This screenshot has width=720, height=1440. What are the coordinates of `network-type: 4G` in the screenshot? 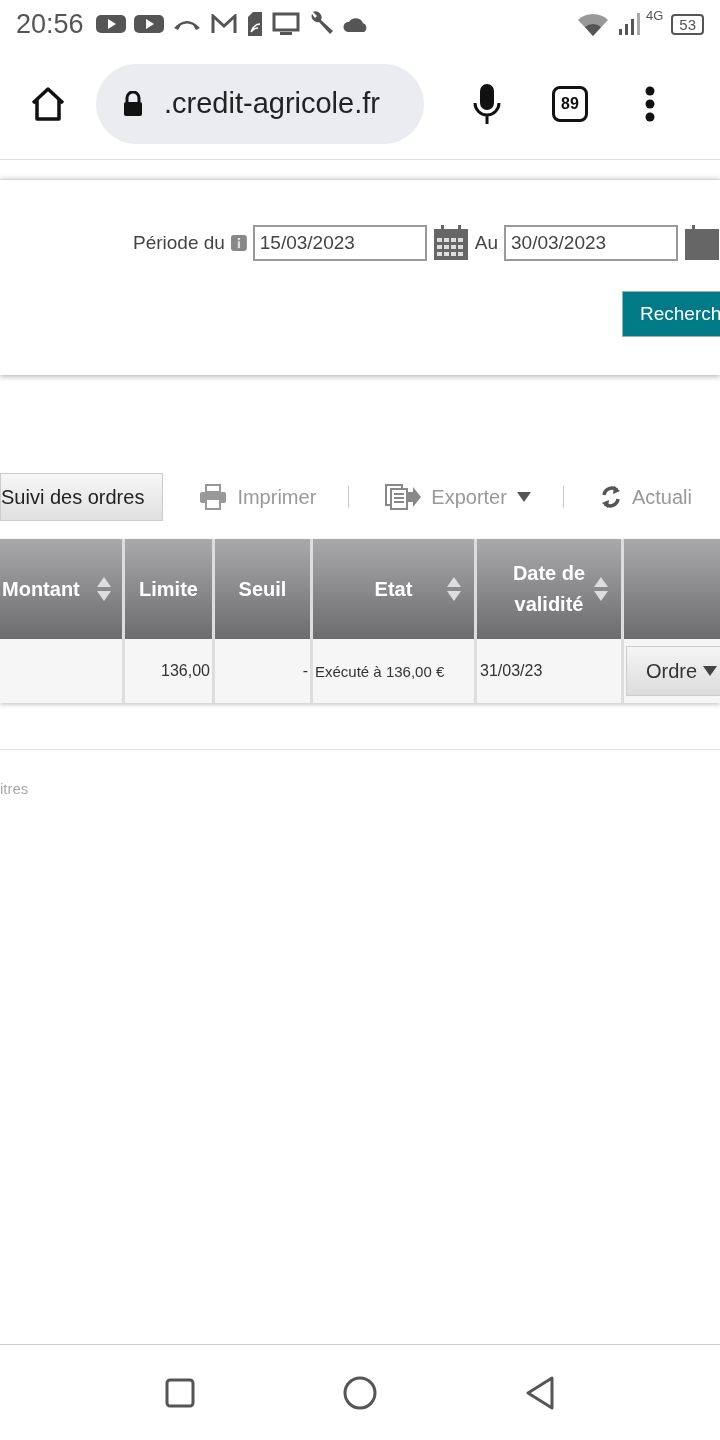 It's located at (654, 15).